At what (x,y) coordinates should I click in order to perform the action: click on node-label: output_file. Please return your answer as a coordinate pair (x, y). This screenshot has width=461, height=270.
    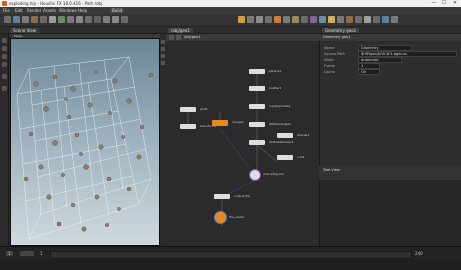
    Looking at the image, I should click on (242, 196).